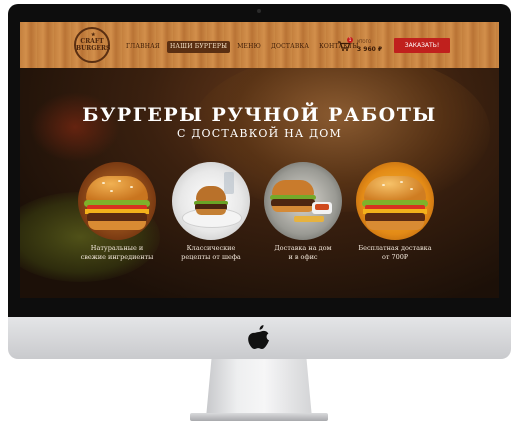 The height and width of the screenshot is (435, 519). I want to click on burger-orange-photo-icon, so click(395, 201).